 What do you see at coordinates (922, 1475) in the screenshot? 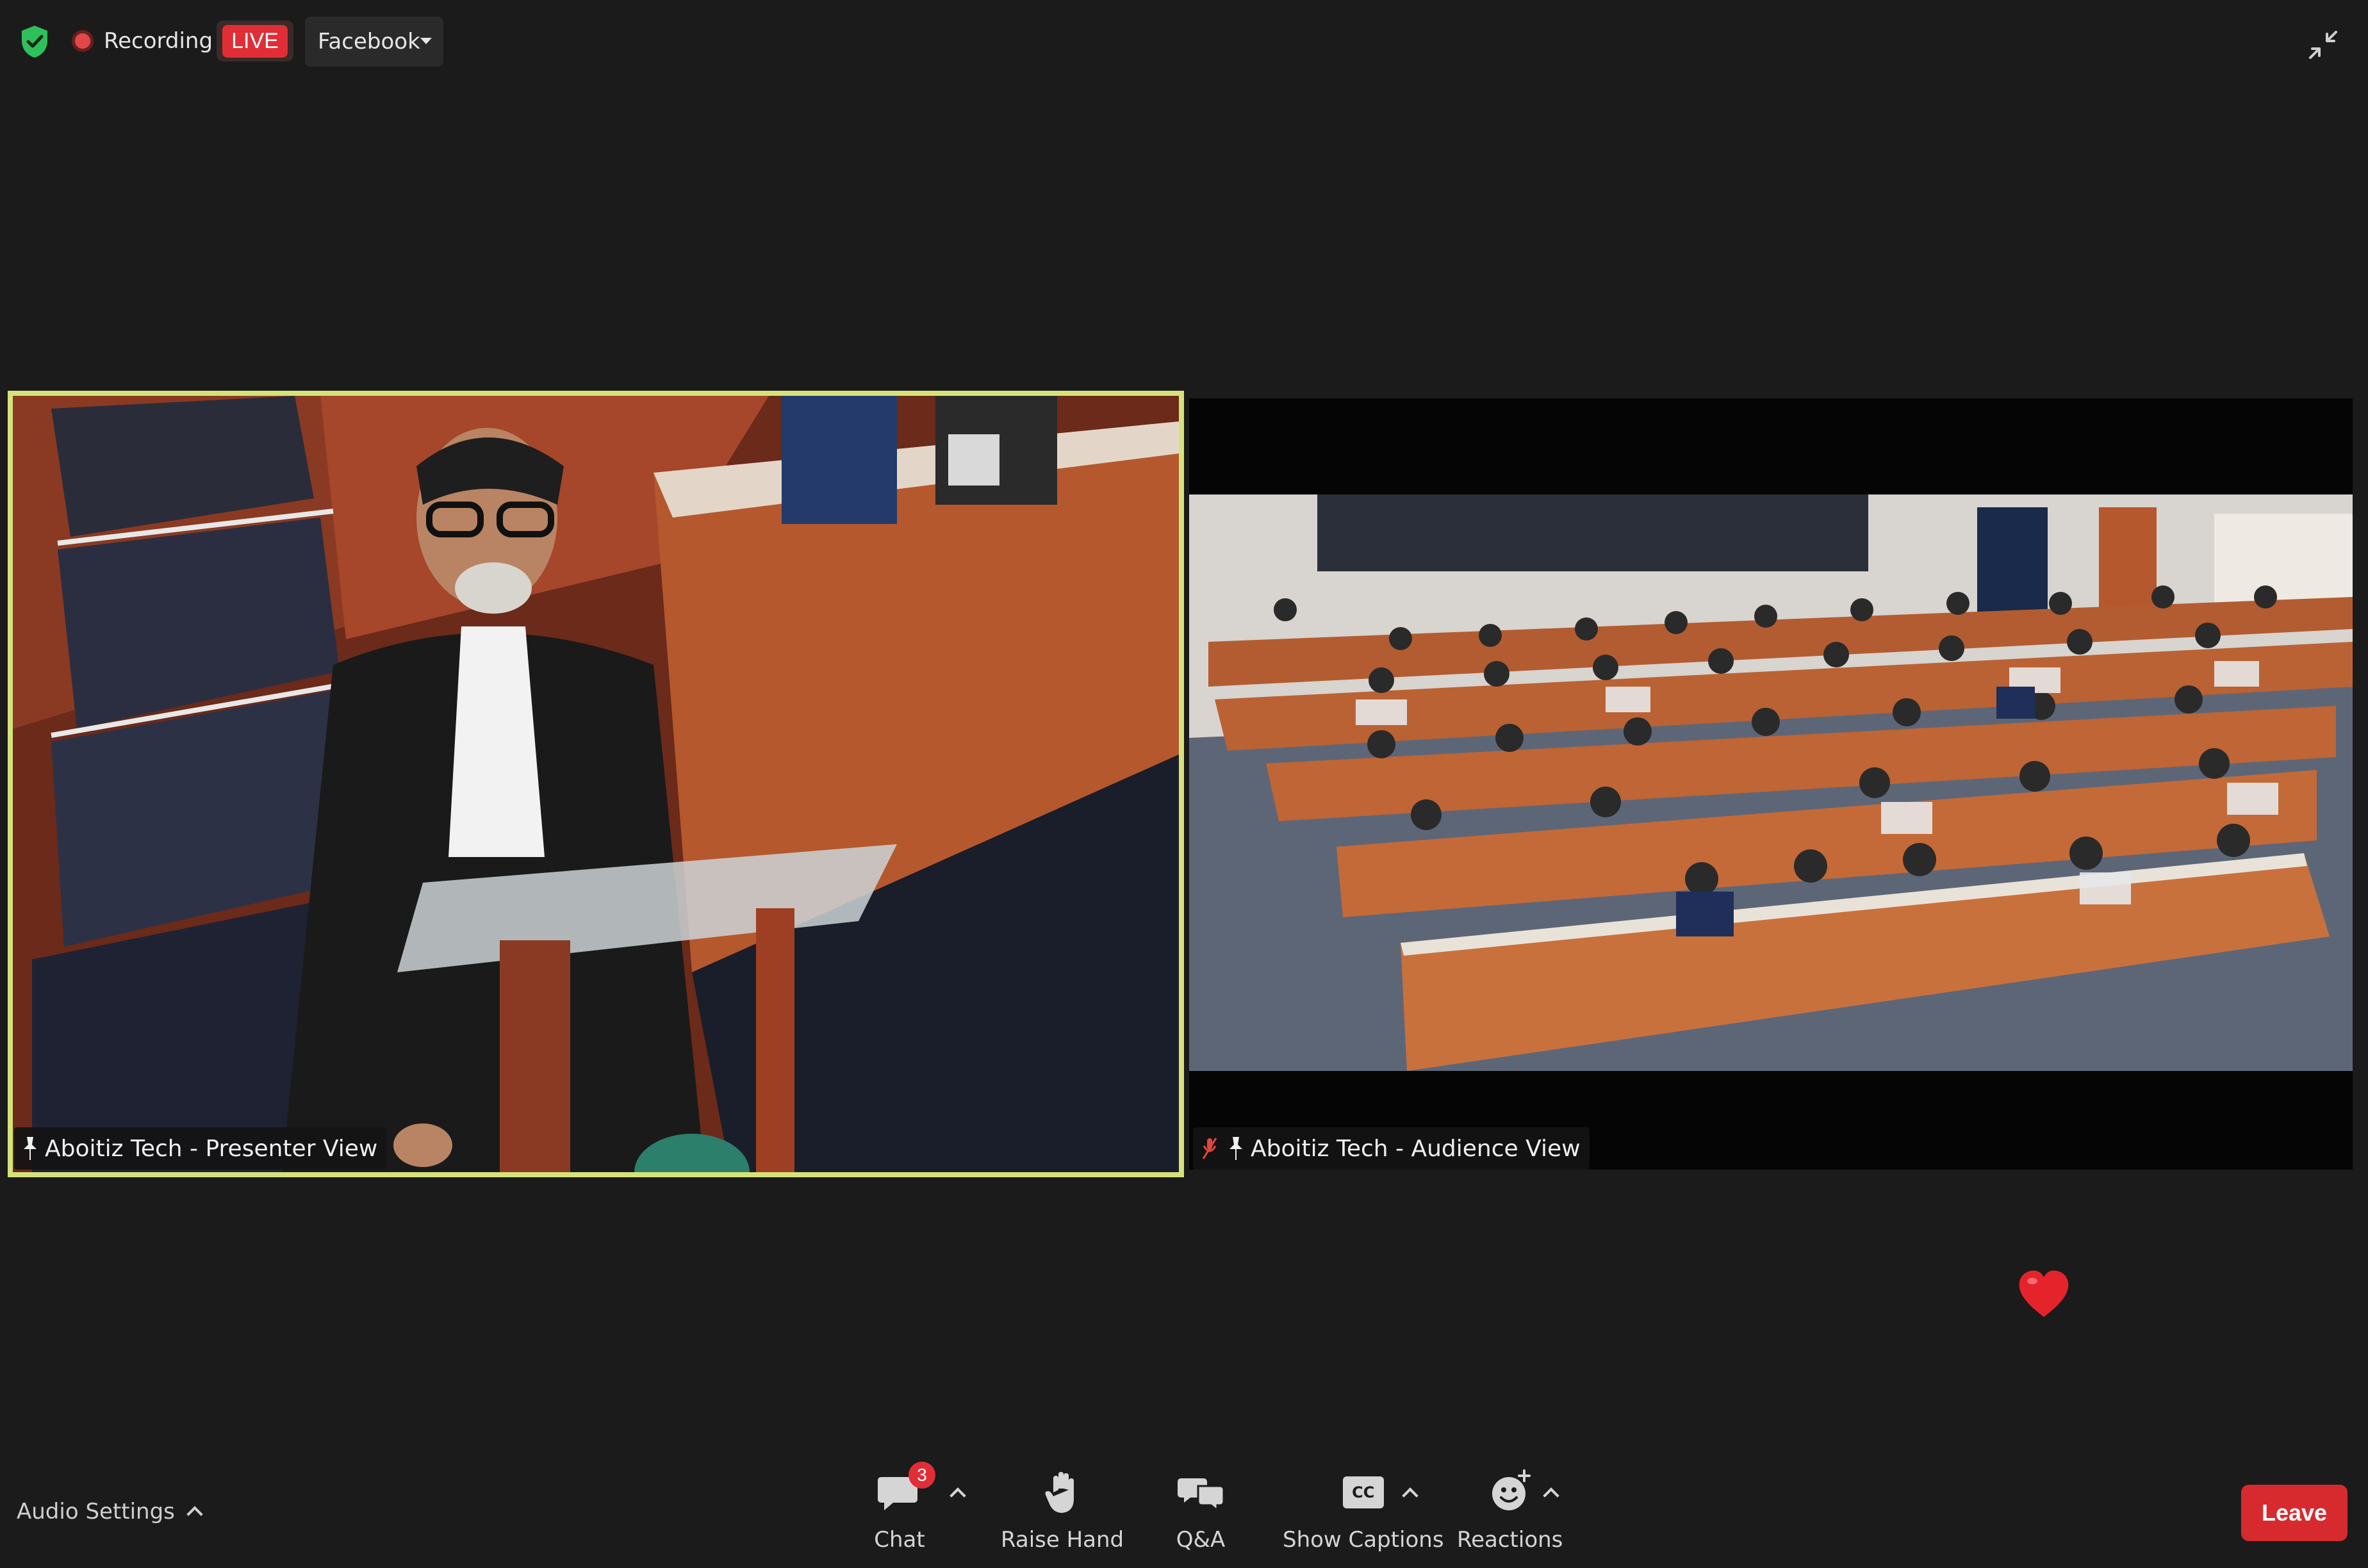
I see `chat-unread-badge: 3` at bounding box center [922, 1475].